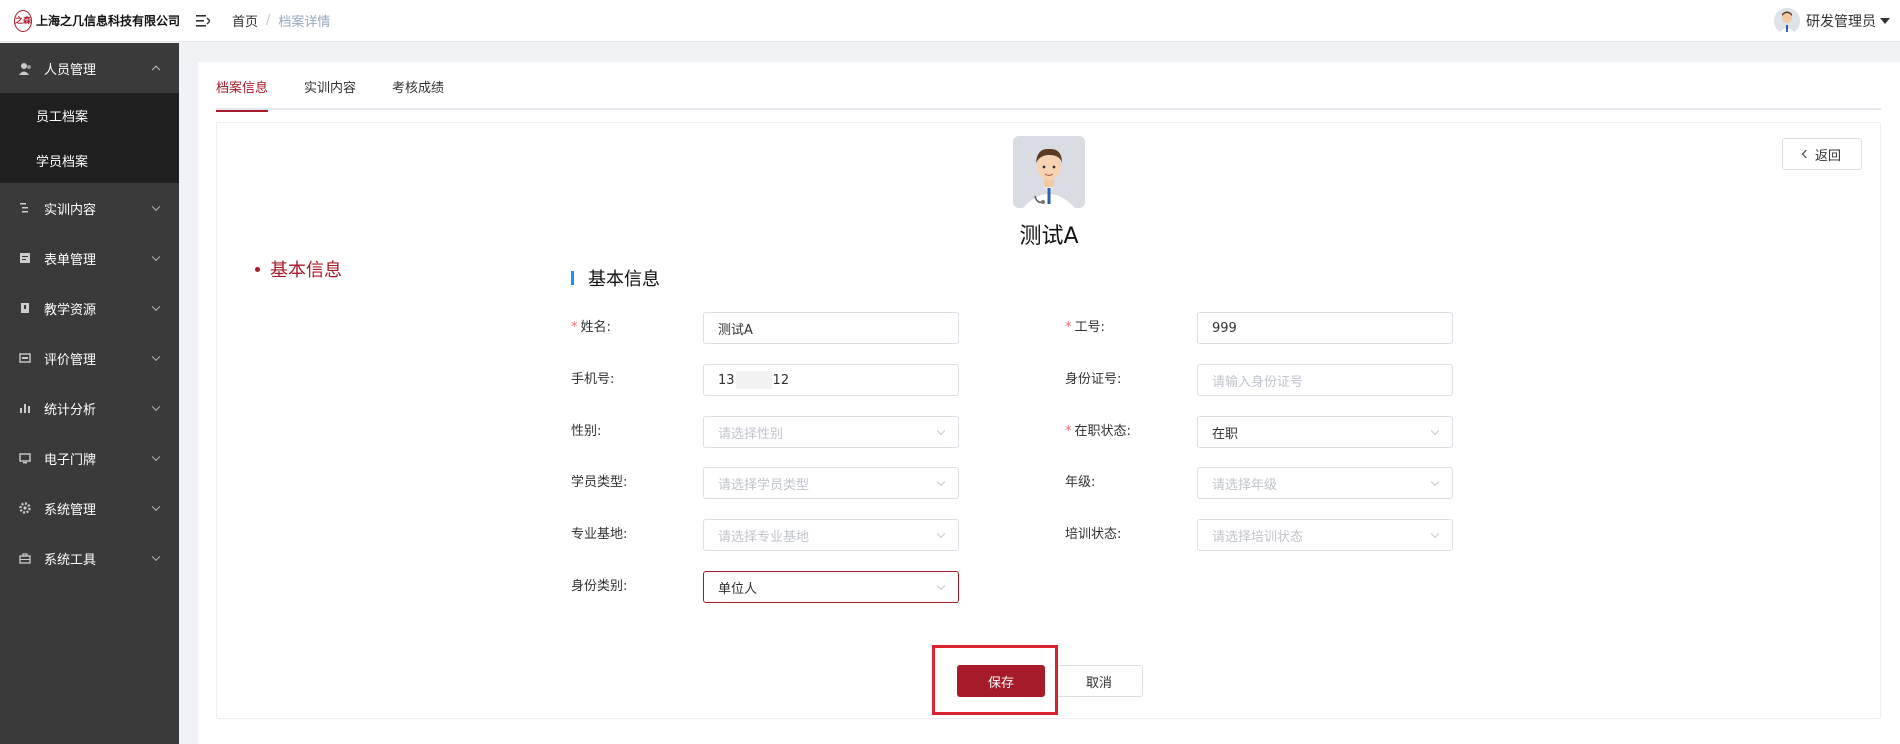  Describe the element at coordinates (107, 21) in the screenshot. I see `company-name: 上海之几信息科技有限公司` at that location.